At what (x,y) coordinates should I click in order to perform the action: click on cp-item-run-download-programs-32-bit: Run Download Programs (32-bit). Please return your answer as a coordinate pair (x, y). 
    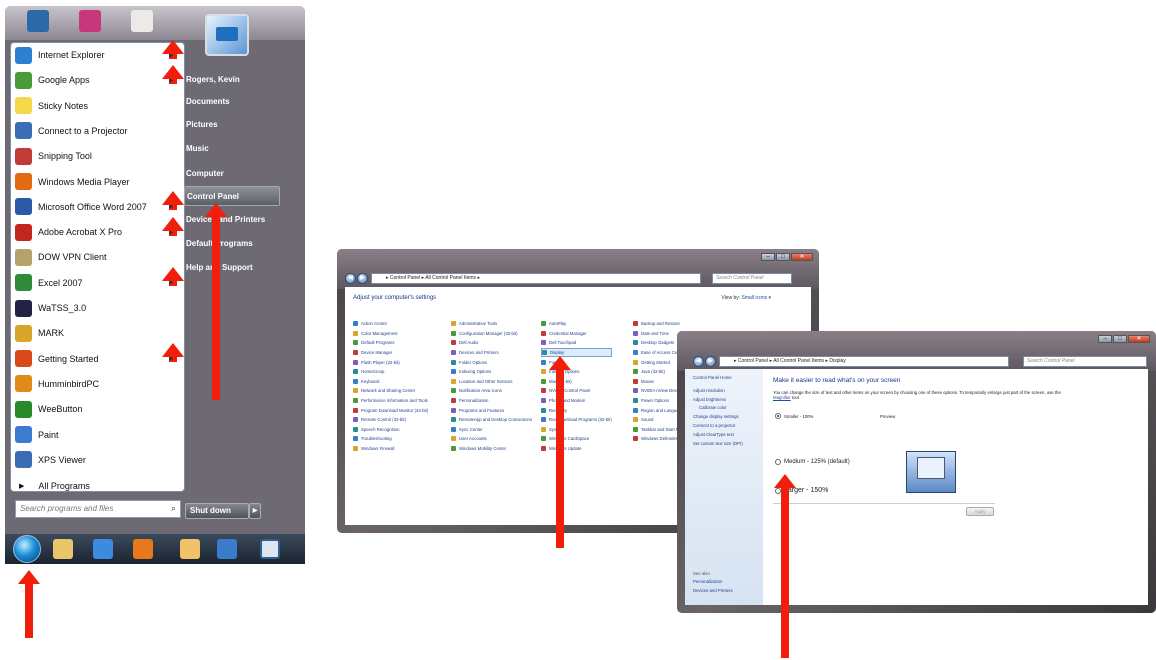
    Looking at the image, I should click on (576, 420).